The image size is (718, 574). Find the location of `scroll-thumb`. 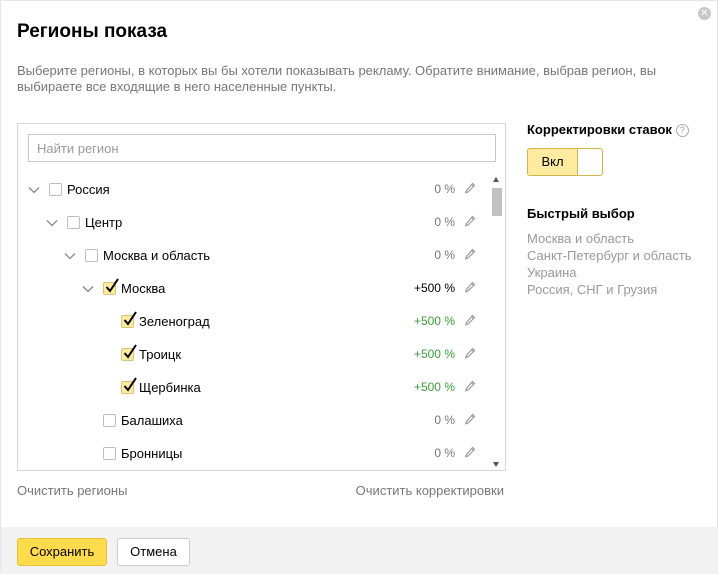

scroll-thumb is located at coordinates (497, 202).